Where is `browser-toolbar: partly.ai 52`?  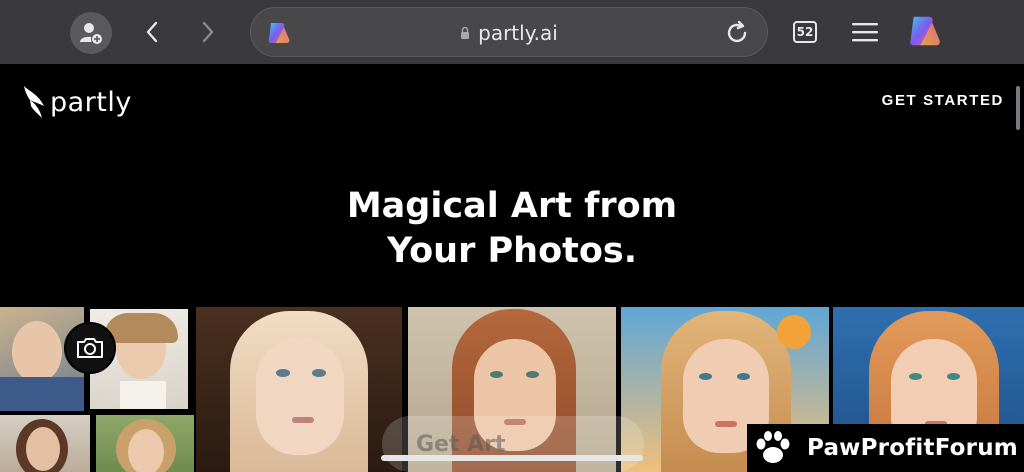
browser-toolbar: partly.ai 52 is located at coordinates (512, 32).